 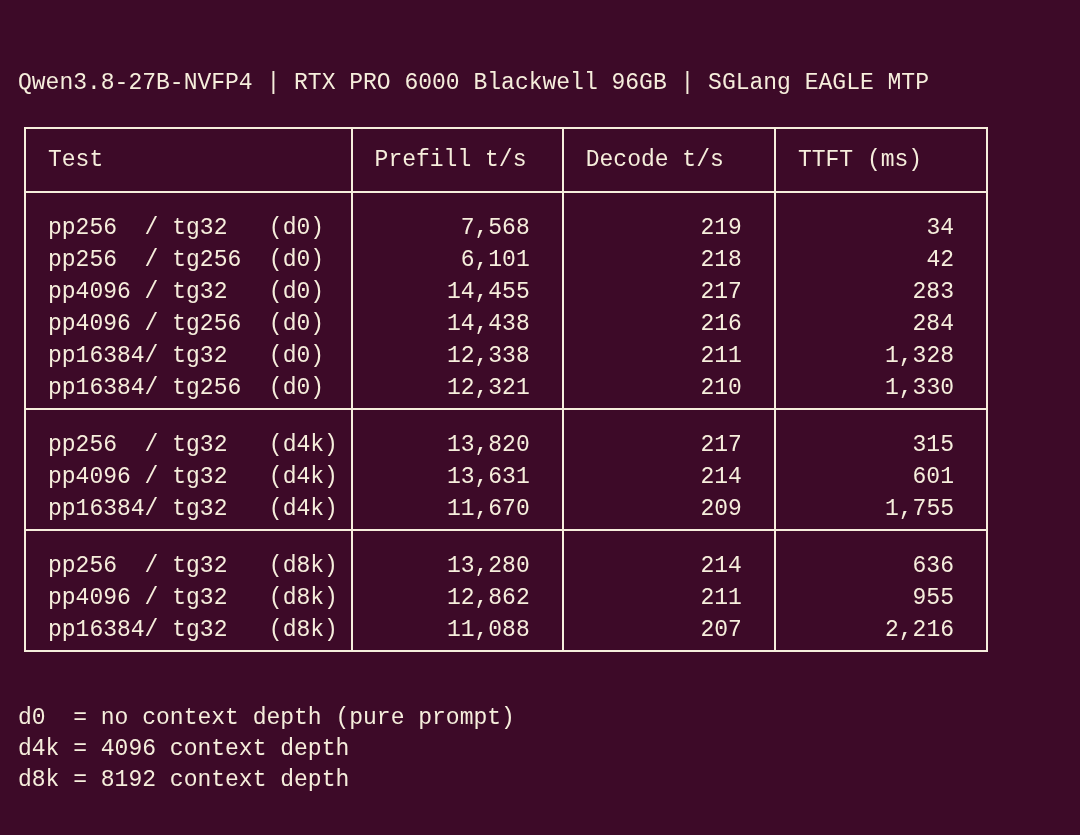 I want to click on legend-line: d8k = 8192 context depth, so click(x=184, y=780).